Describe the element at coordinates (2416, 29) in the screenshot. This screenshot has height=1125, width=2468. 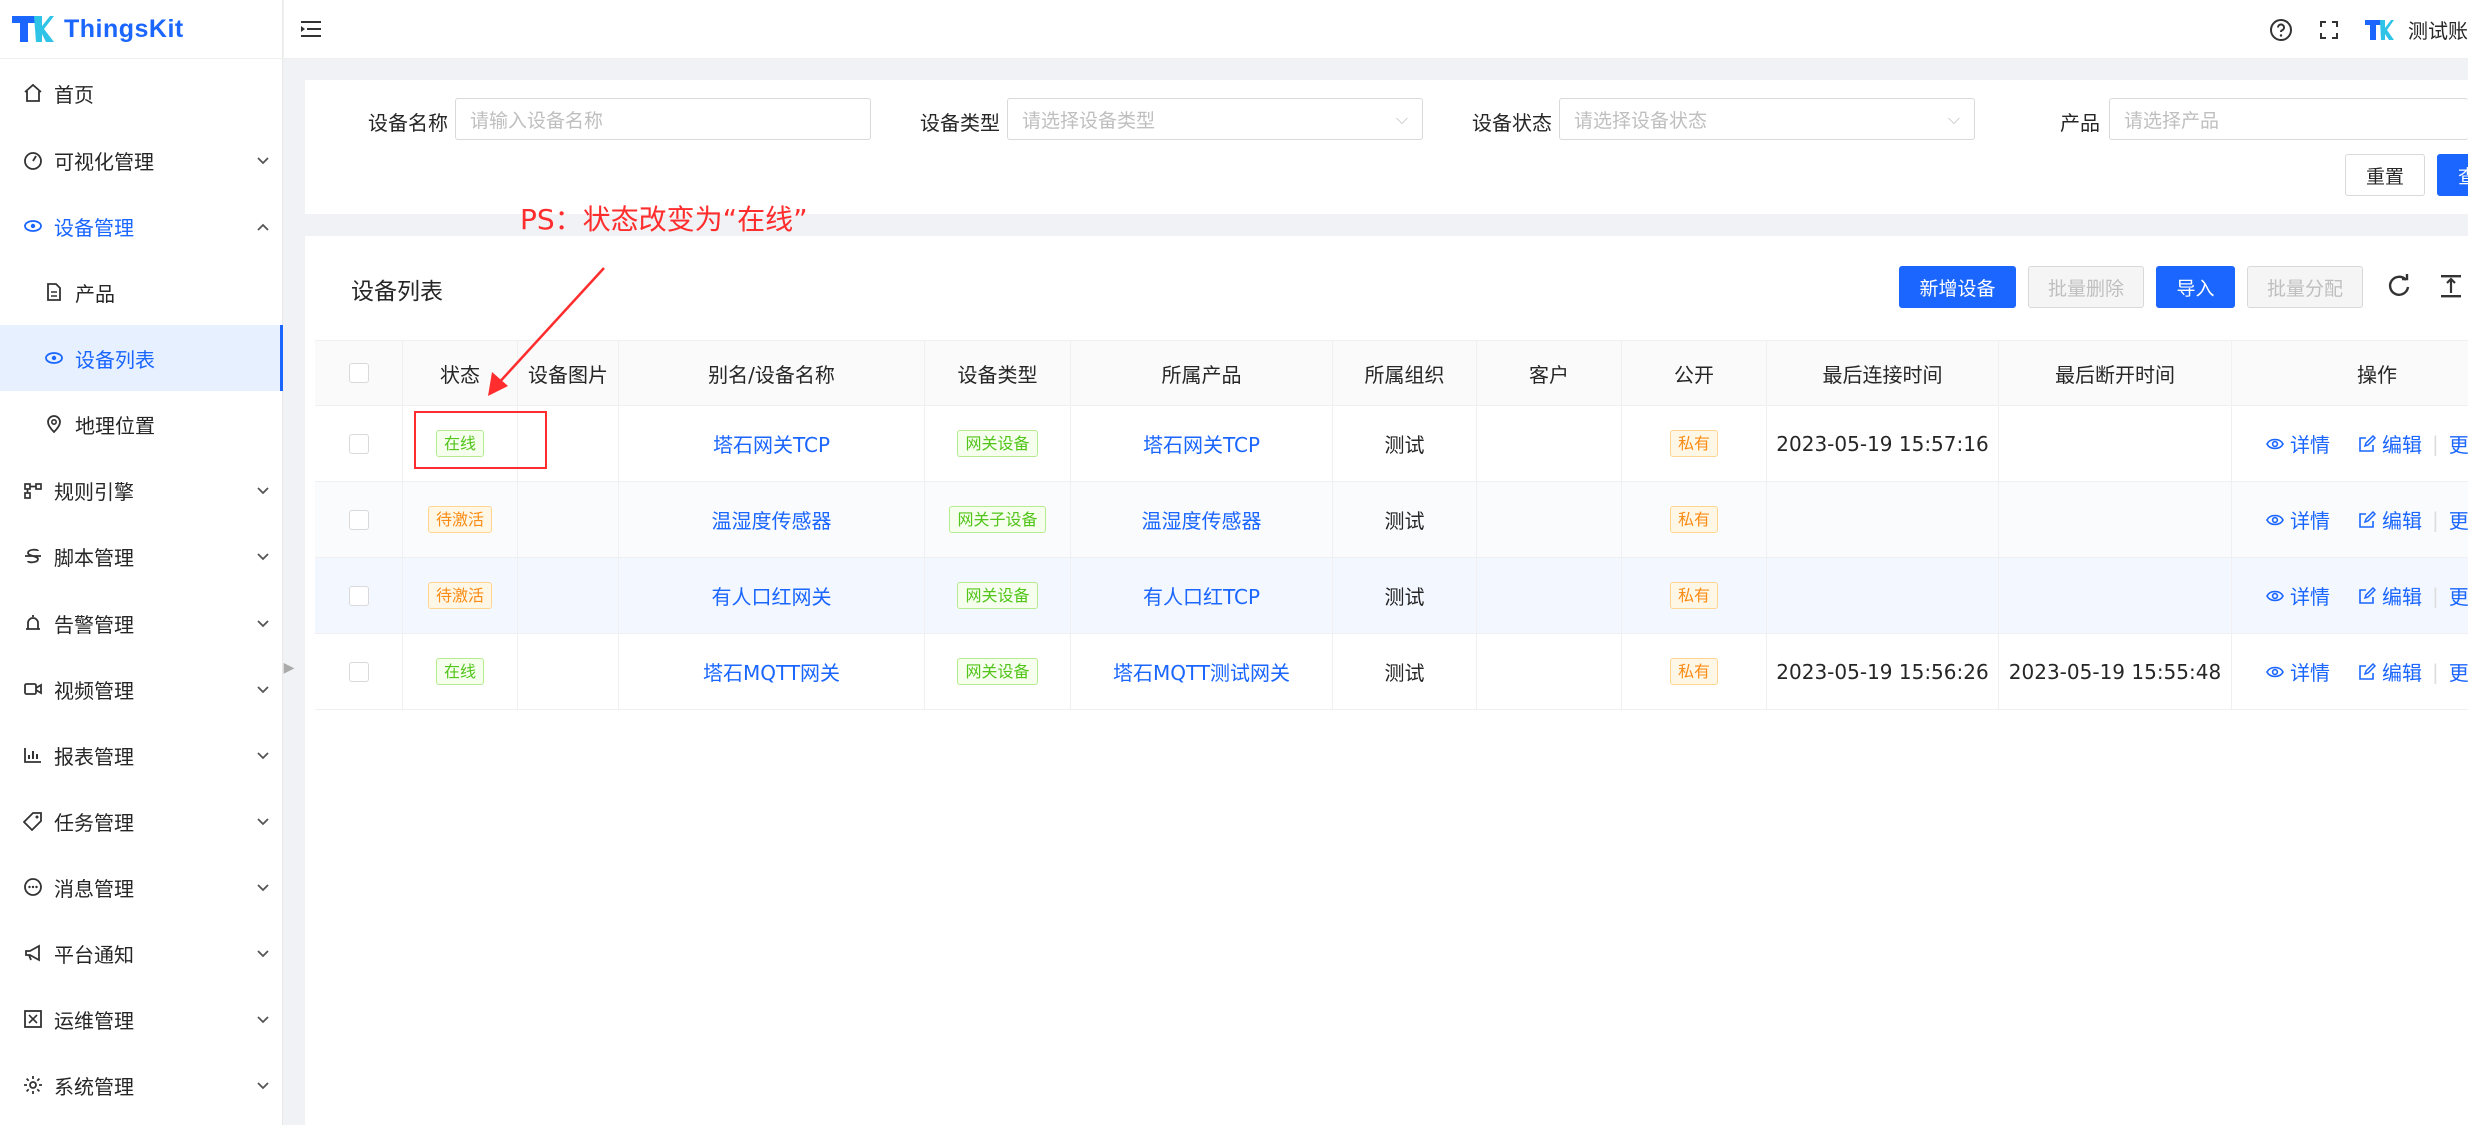
I see `user-menu: 测试账` at that location.